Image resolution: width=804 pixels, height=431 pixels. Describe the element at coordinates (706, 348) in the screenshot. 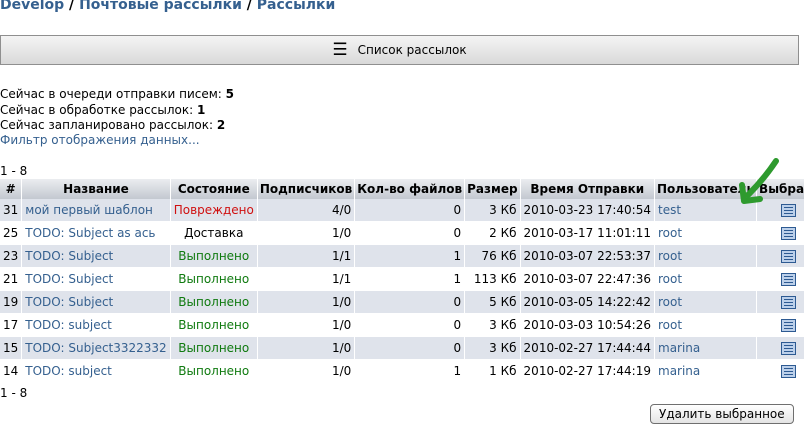

I see `cell-user: marina` at that location.